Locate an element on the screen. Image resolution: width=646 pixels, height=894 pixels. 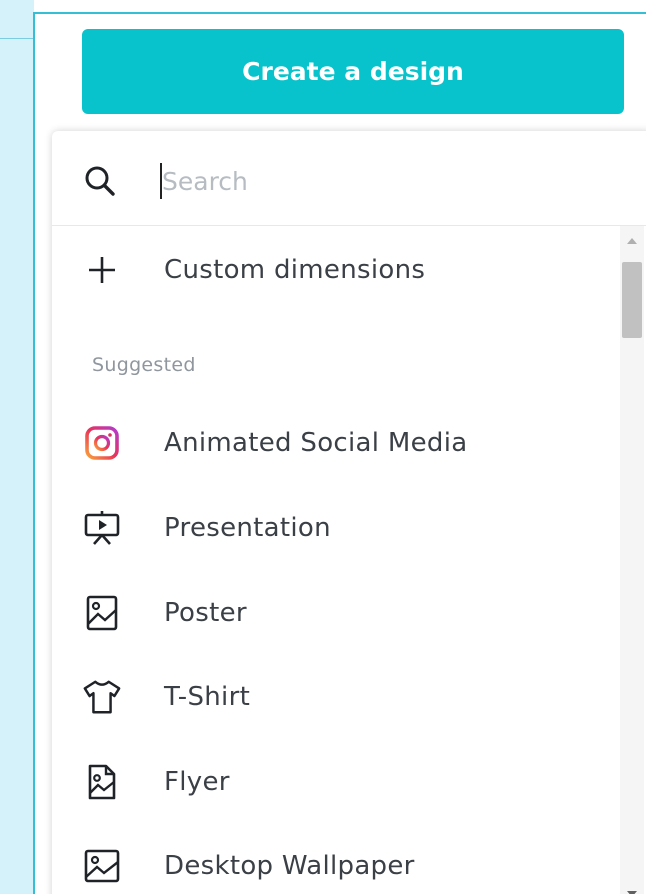
instagram-icon is located at coordinates (102, 443).